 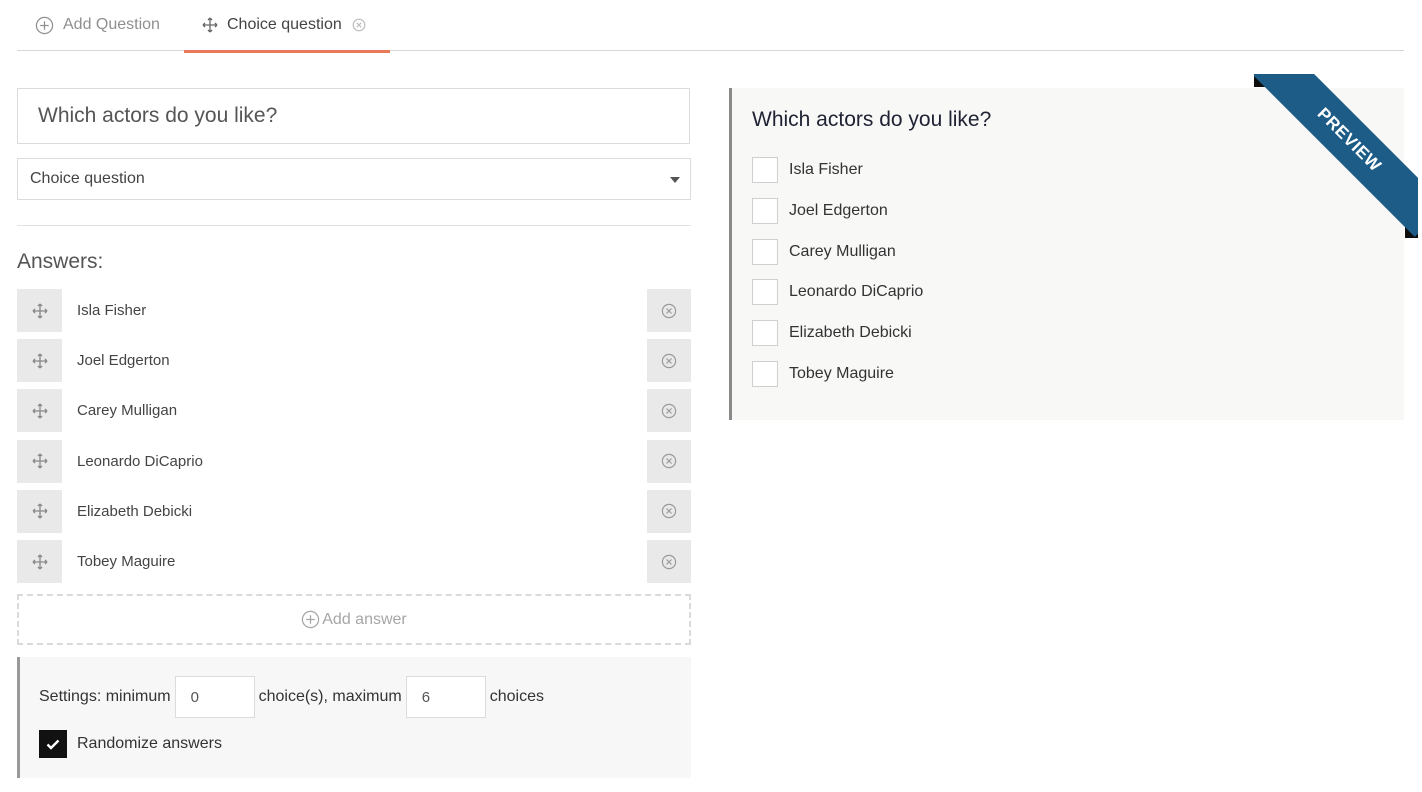 I want to click on question-type-select: Choice question, so click(x=354, y=179).